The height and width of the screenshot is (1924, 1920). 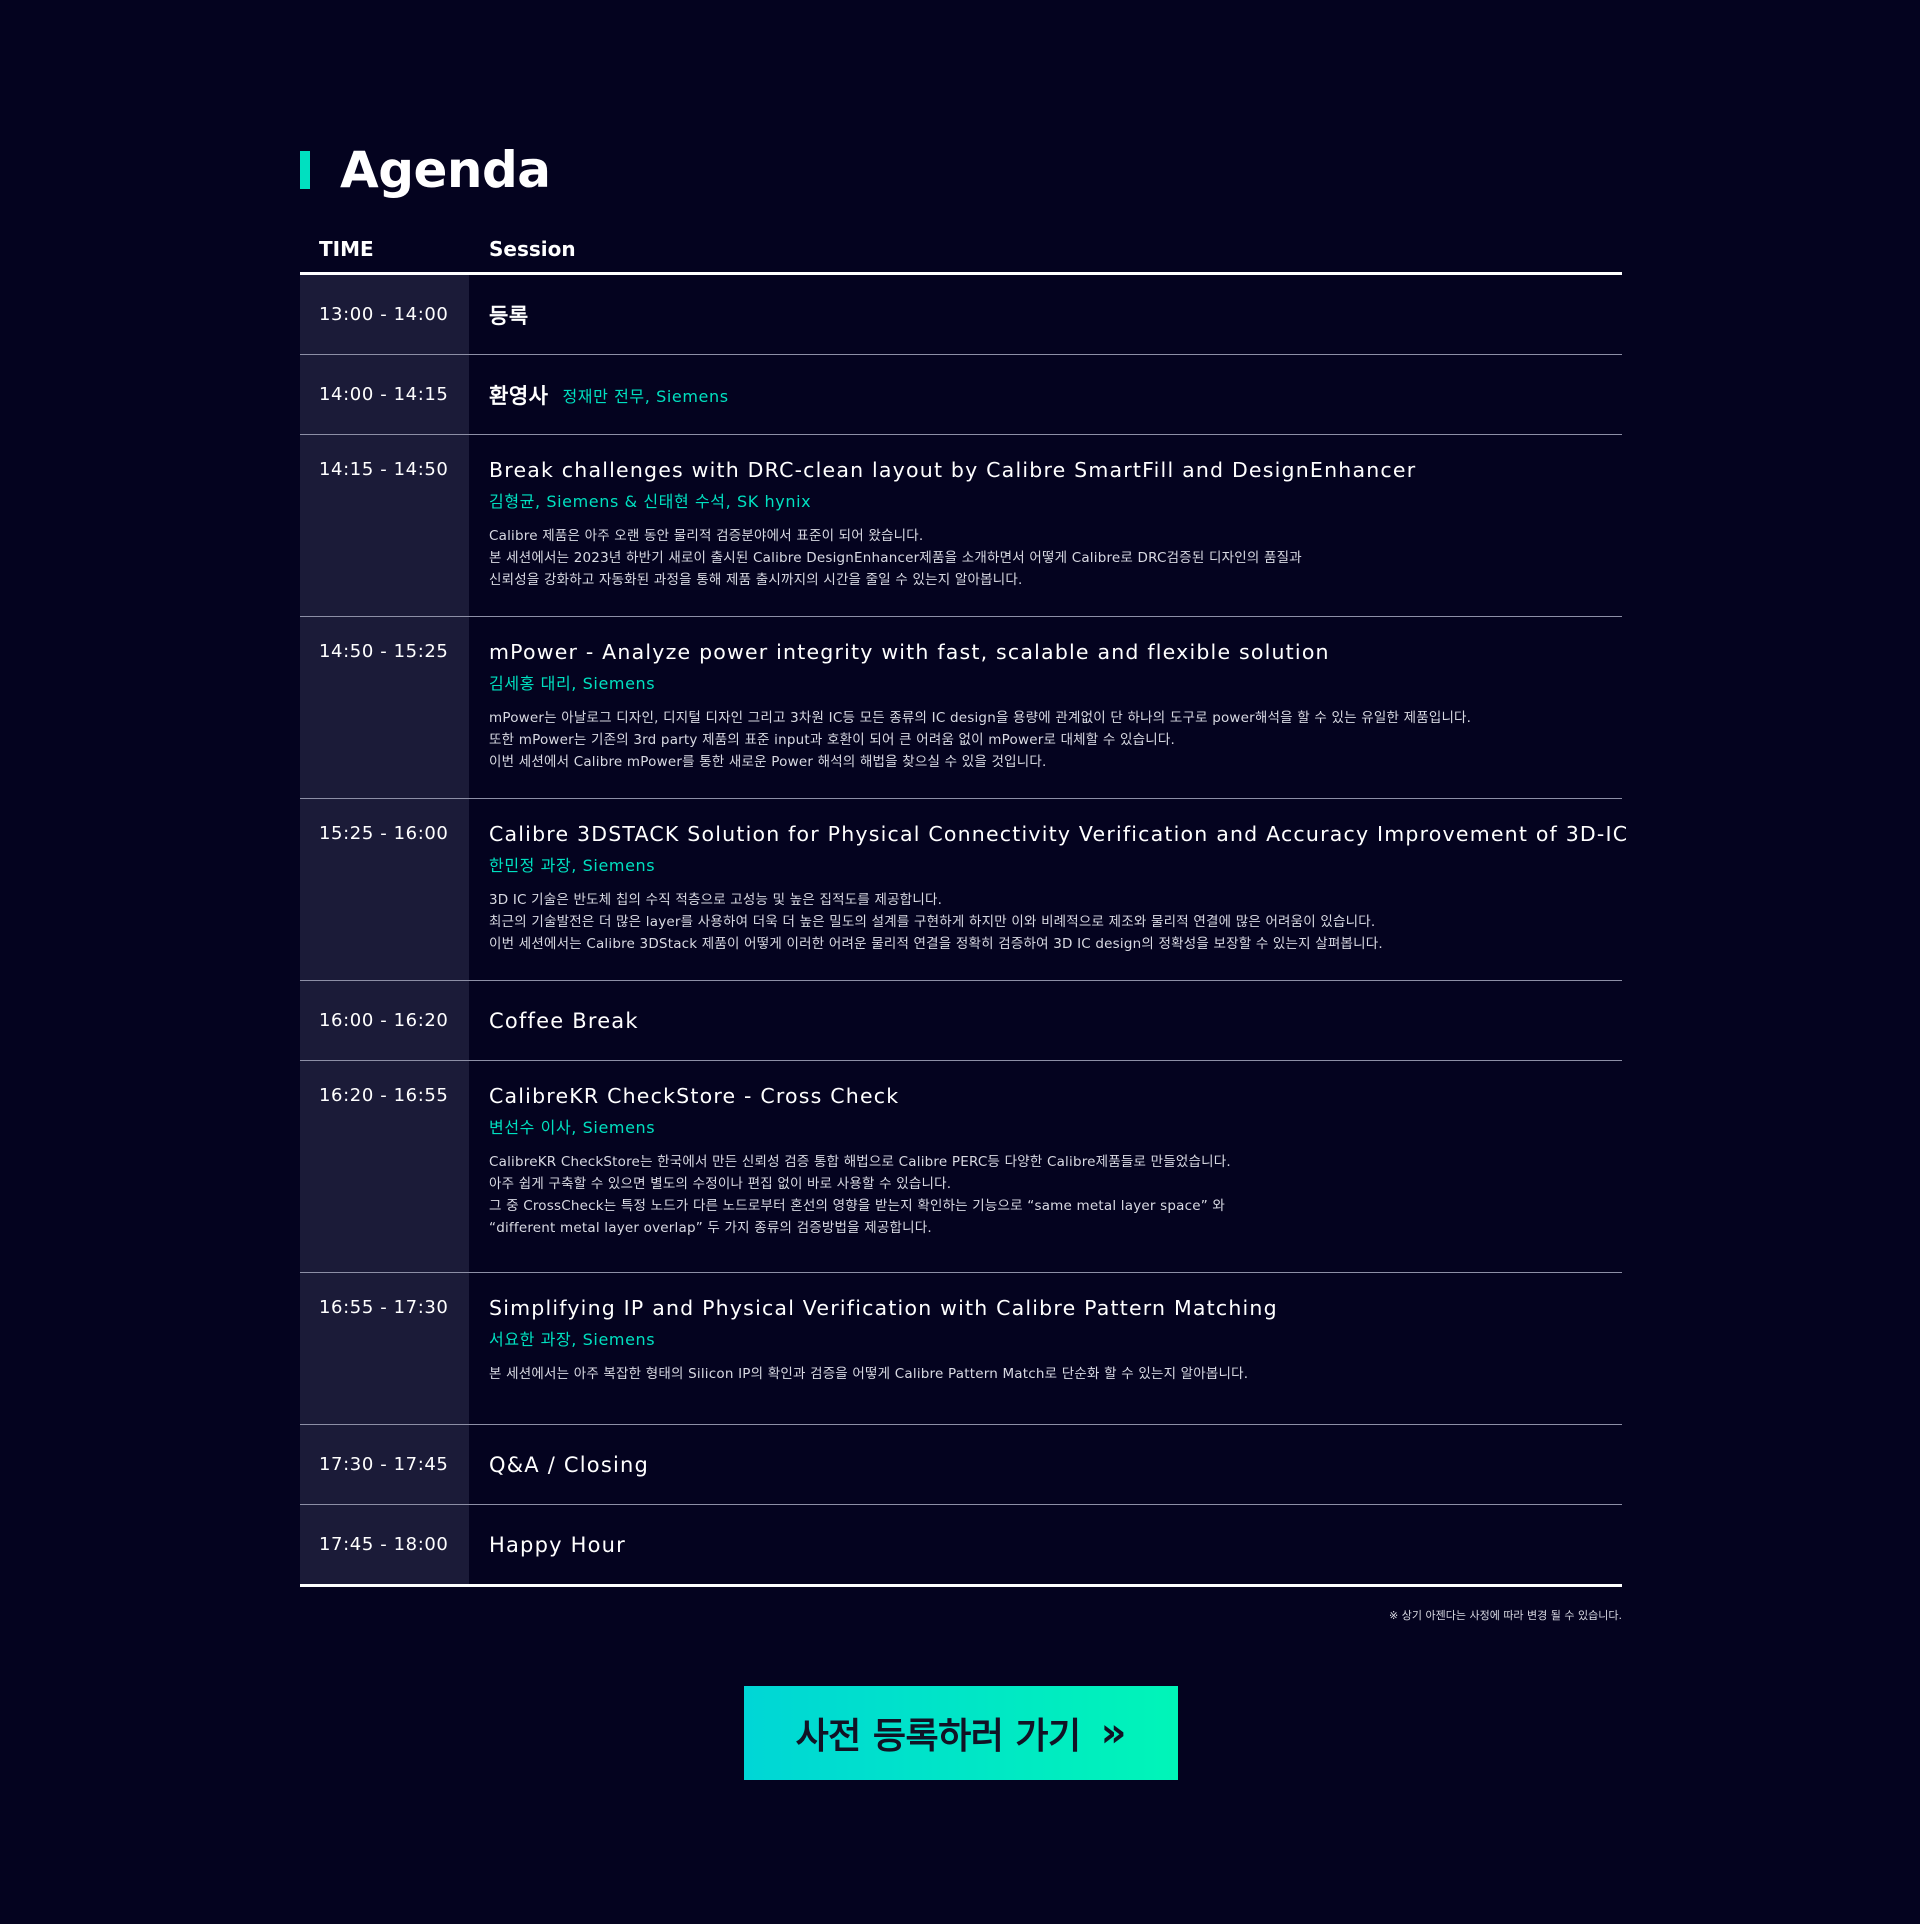 What do you see at coordinates (569, 1464) in the screenshot?
I see `session-title: Q&A / Closing` at bounding box center [569, 1464].